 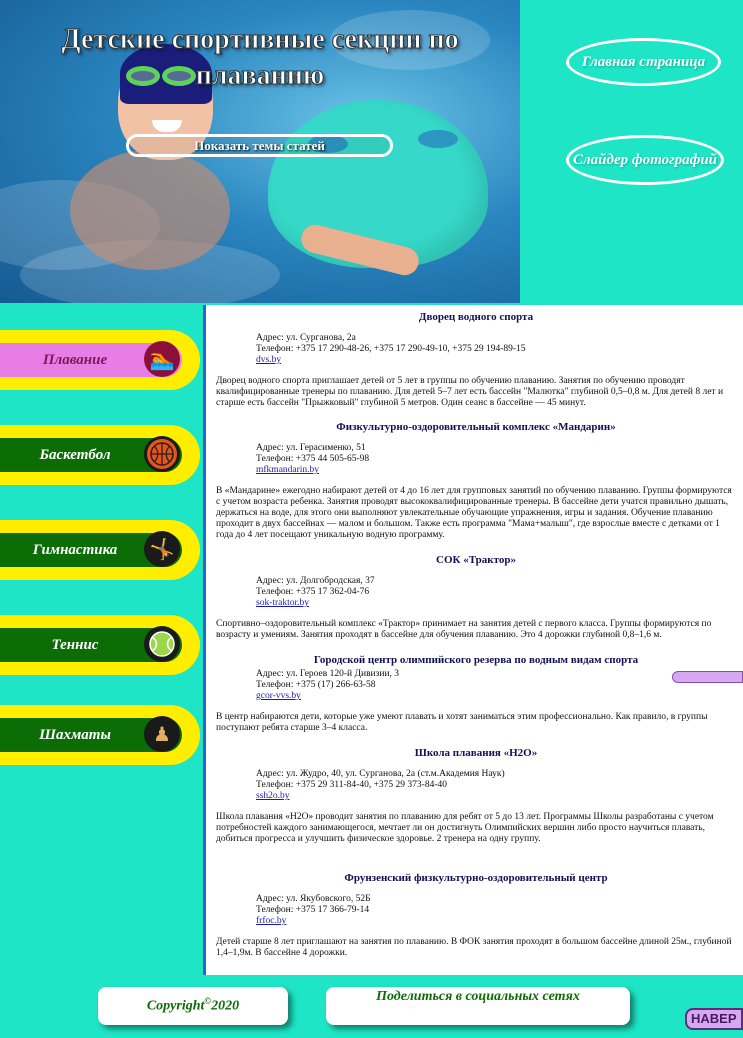 I want to click on sidebar-item-label: Шахматы, so click(x=75, y=735).